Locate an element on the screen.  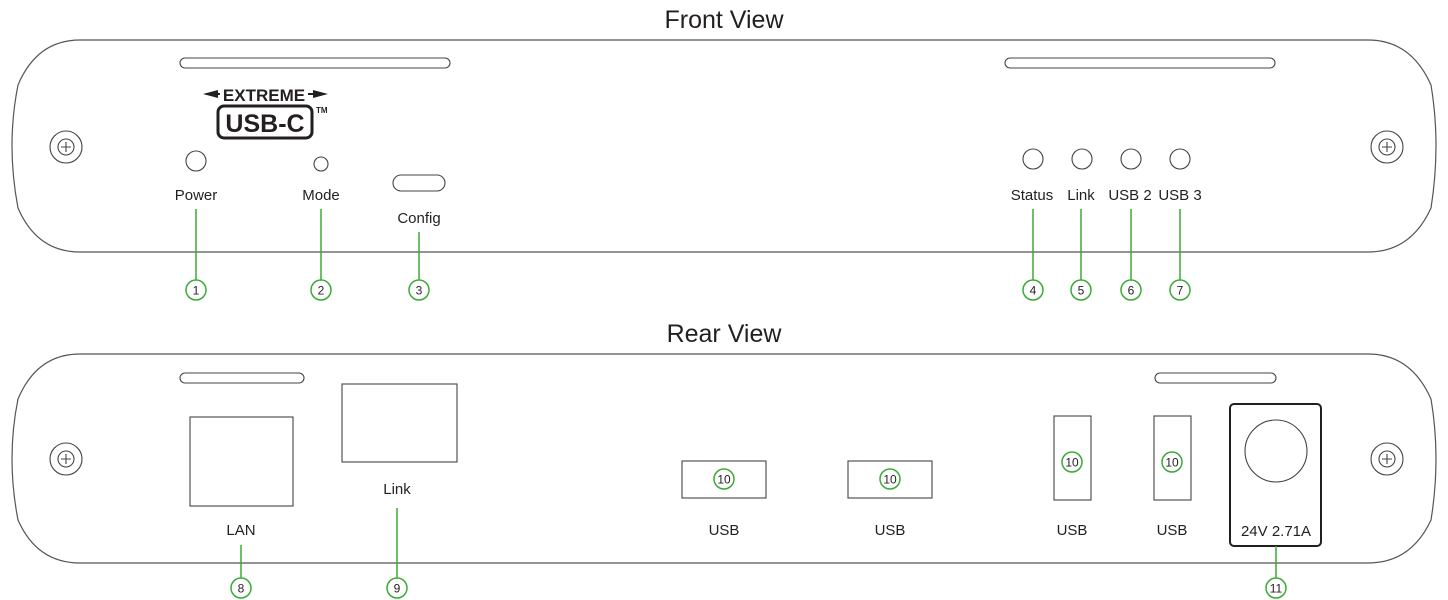
usb-port-3-callout: 10 is located at coordinates (1072, 463).